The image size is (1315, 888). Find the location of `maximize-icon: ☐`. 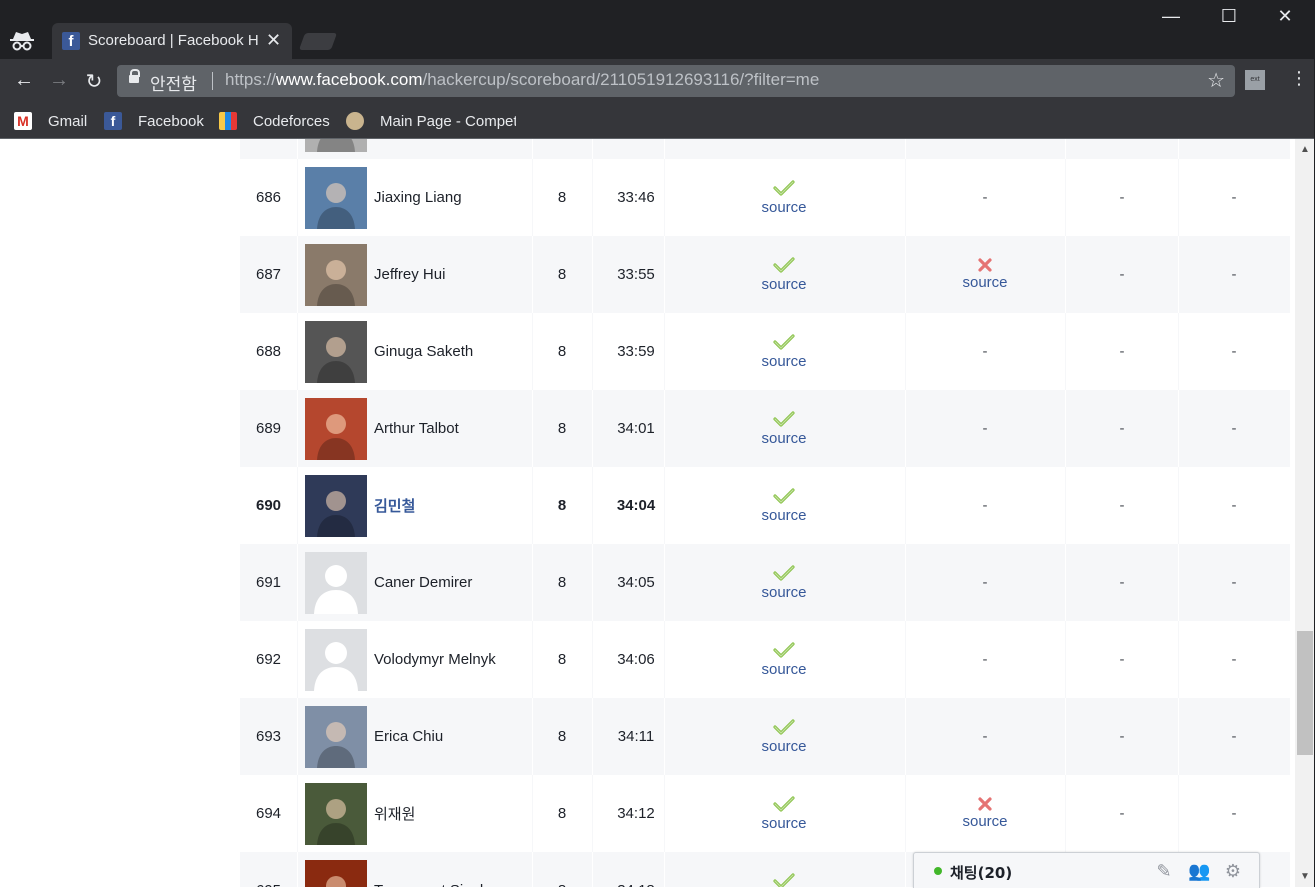

maximize-icon: ☐ is located at coordinates (1229, 16).